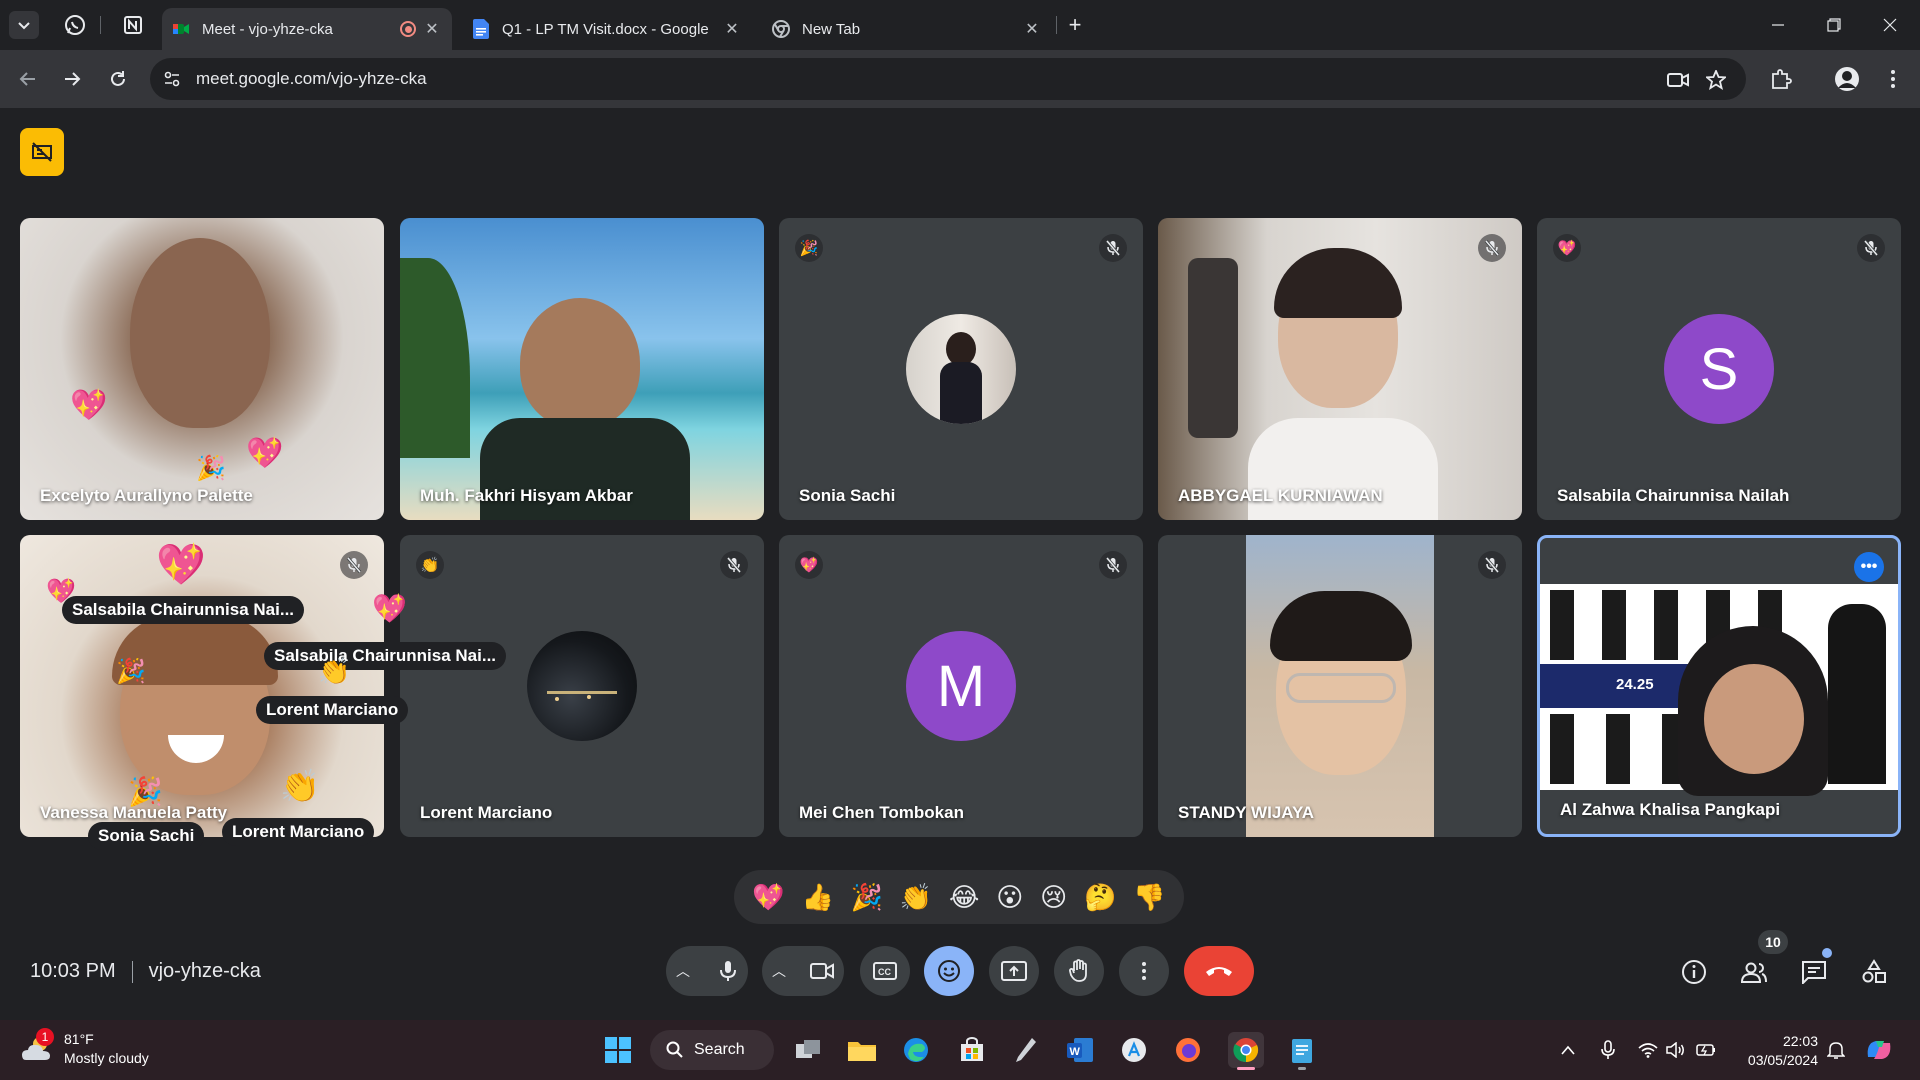  I want to click on reaction-laugh-button: 😂, so click(964, 897).